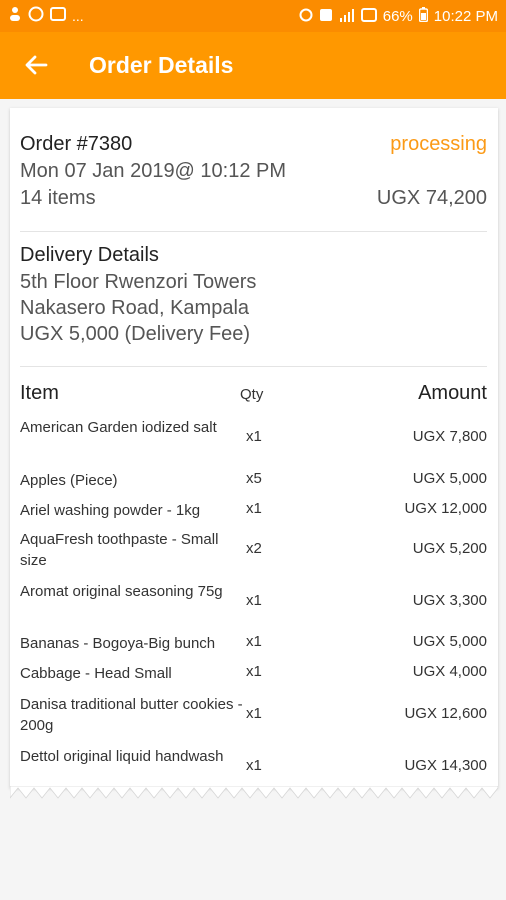 The image size is (506, 900). Describe the element at coordinates (254, 478) in the screenshot. I see `item-qty: x5` at that location.